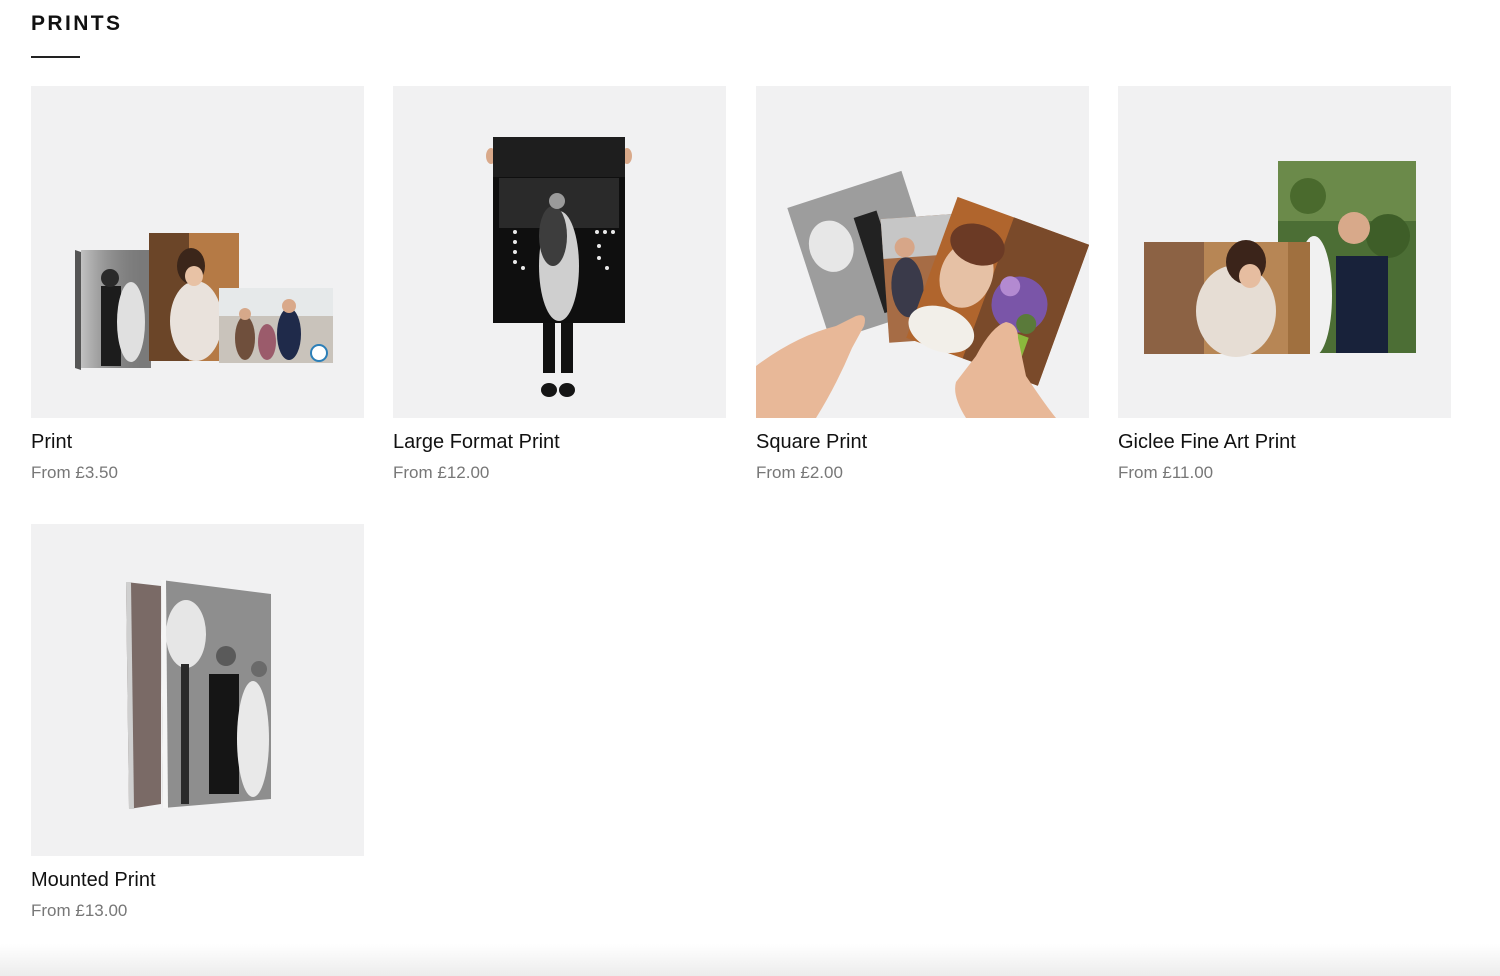 This screenshot has height=976, width=1500. What do you see at coordinates (51, 442) in the screenshot?
I see `product-name: Print` at bounding box center [51, 442].